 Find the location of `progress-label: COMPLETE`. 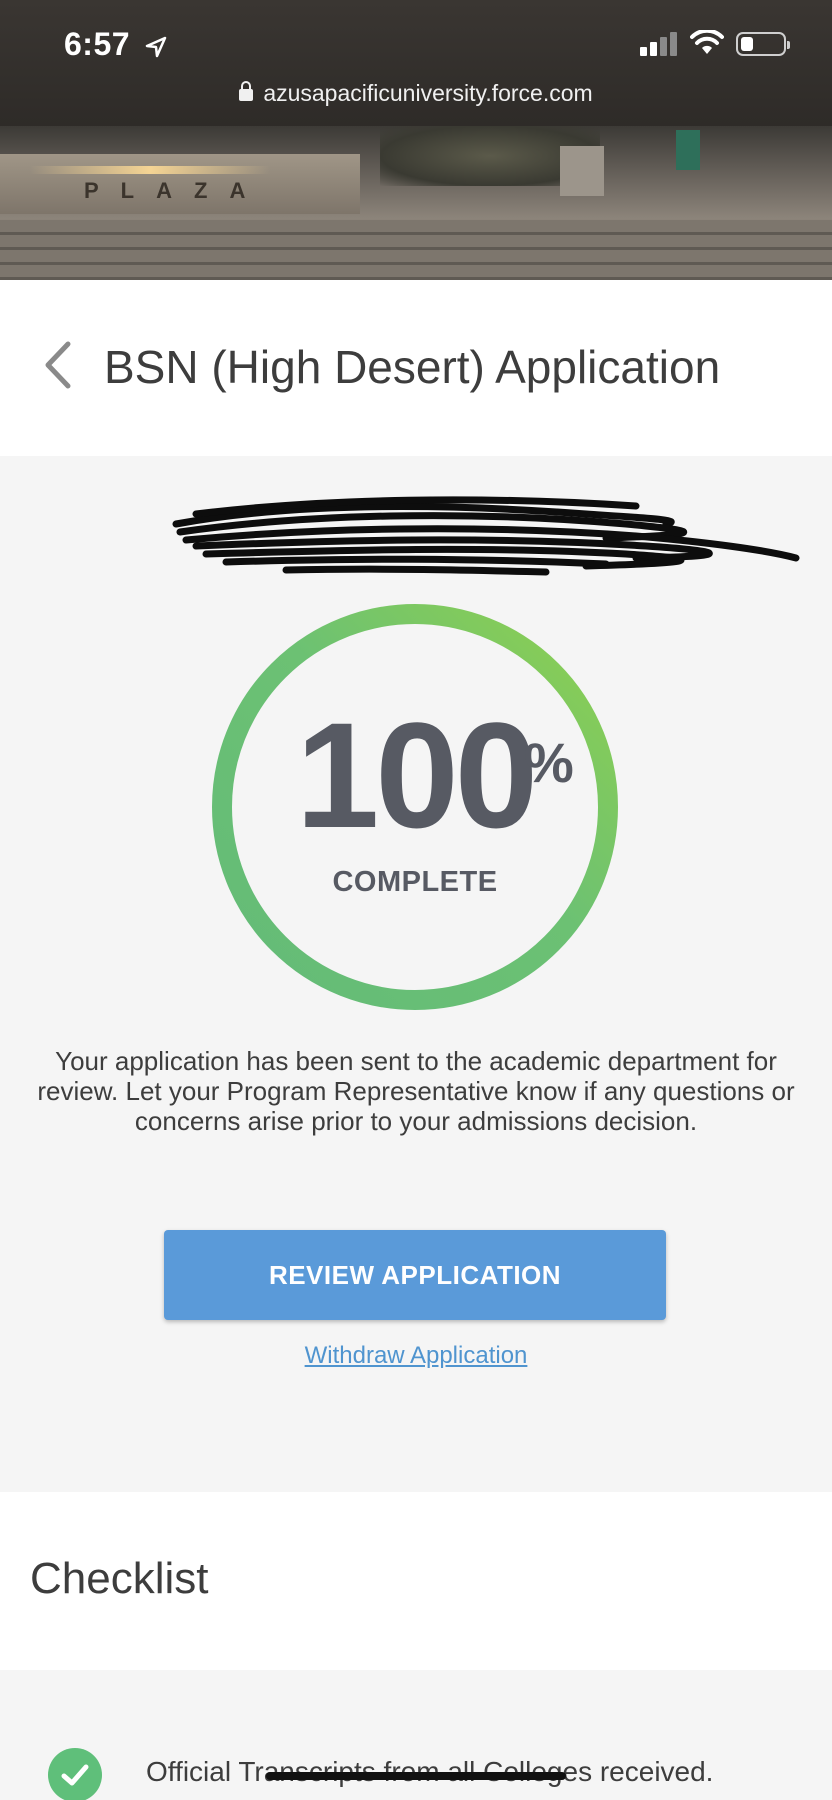

progress-label: COMPLETE is located at coordinates (415, 882).